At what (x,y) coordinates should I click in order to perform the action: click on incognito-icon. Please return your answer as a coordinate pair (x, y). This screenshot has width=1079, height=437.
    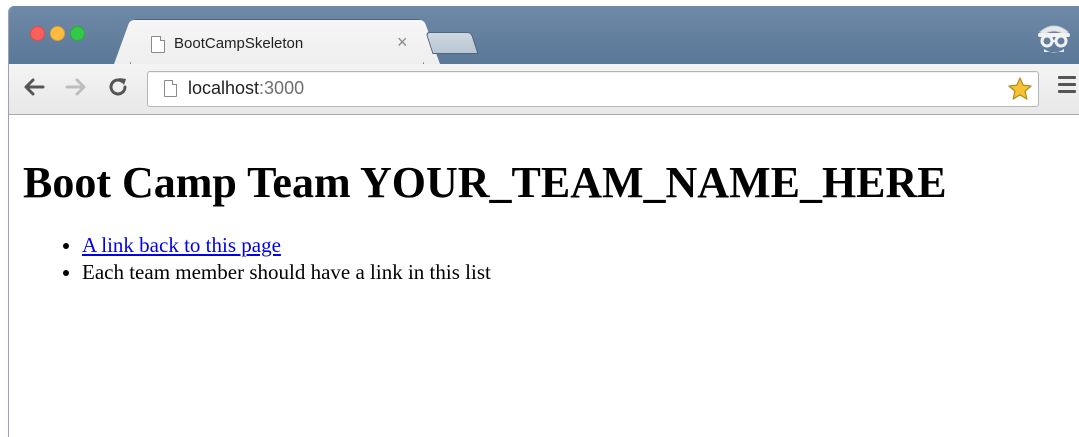
    Looking at the image, I should click on (1054, 39).